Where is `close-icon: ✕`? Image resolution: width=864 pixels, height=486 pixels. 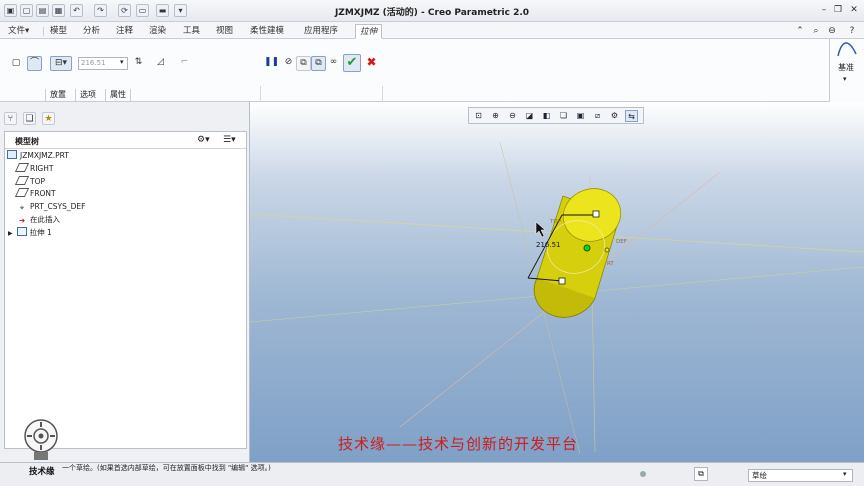 close-icon: ✕ is located at coordinates (854, 10).